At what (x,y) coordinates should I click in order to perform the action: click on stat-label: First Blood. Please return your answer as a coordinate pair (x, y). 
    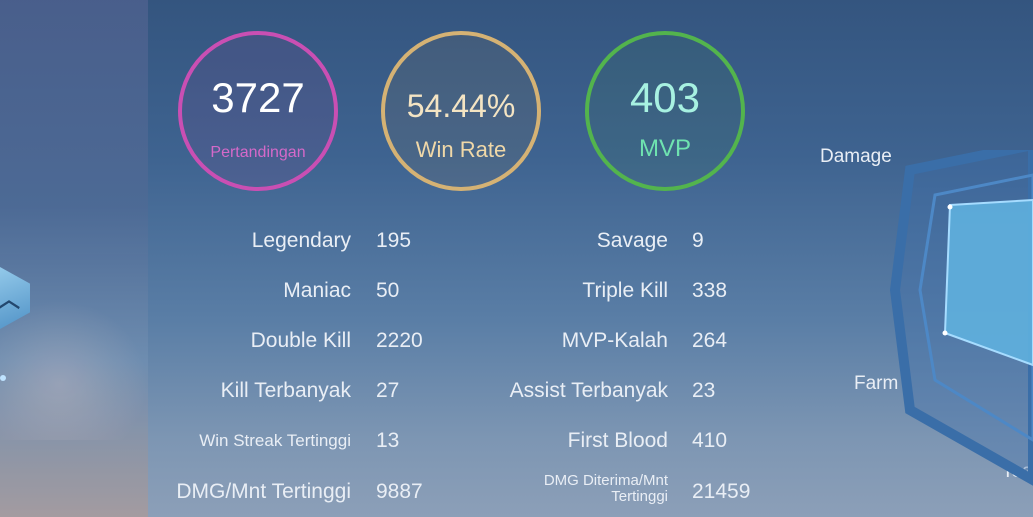
    Looking at the image, I should click on (617, 440).